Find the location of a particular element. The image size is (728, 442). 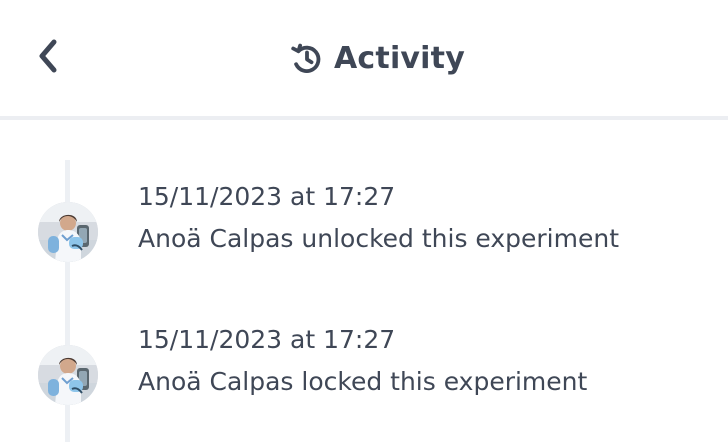

back-button is located at coordinates (48, 58).